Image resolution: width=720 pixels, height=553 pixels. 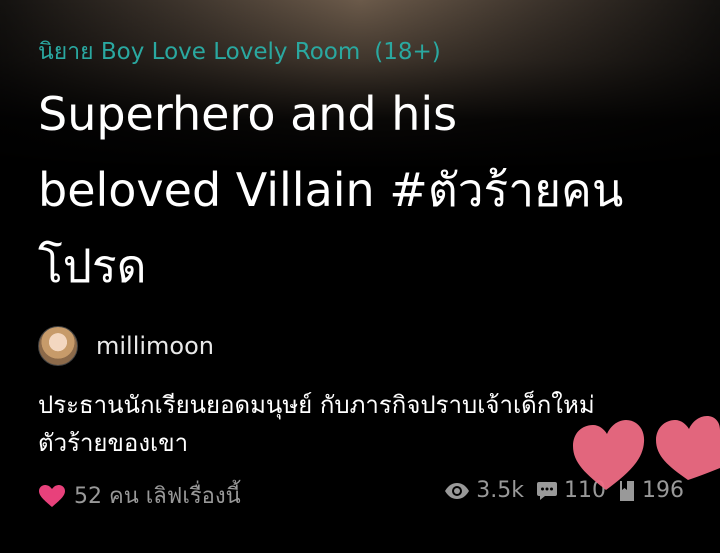 I want to click on author-row: millimoon, so click(x=126, y=346).